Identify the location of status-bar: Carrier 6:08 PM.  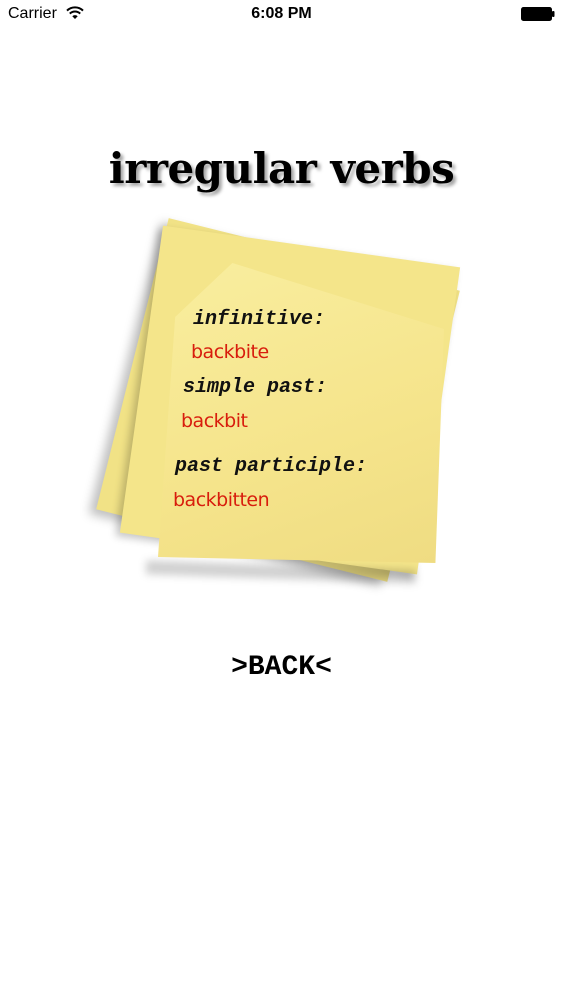
(281, 15).